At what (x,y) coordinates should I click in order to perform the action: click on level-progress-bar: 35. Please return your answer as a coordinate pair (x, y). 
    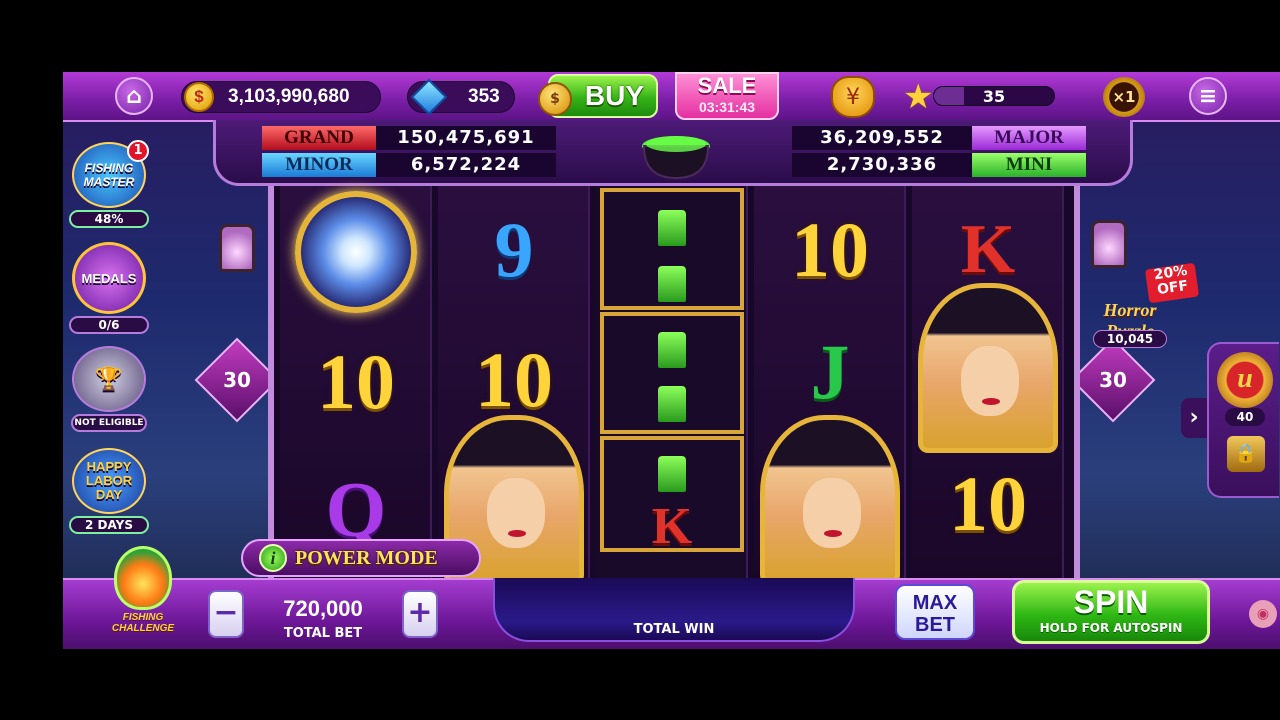
    Looking at the image, I should click on (994, 96).